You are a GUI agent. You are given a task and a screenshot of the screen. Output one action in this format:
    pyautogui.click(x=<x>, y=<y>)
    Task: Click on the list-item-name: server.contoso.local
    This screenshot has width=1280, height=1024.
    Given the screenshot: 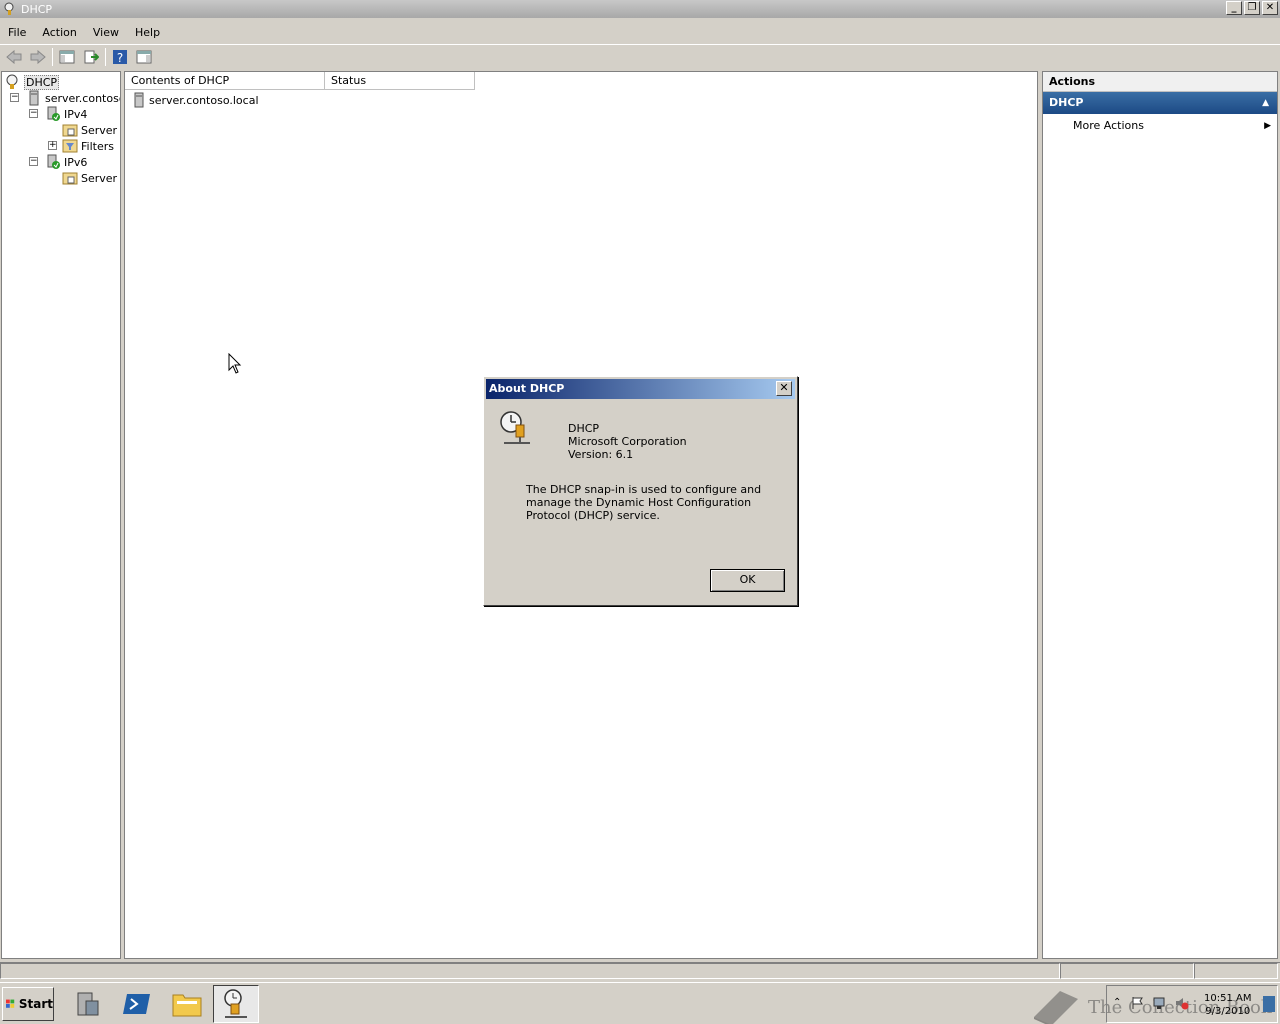 What is the action you would take?
    pyautogui.click(x=204, y=100)
    